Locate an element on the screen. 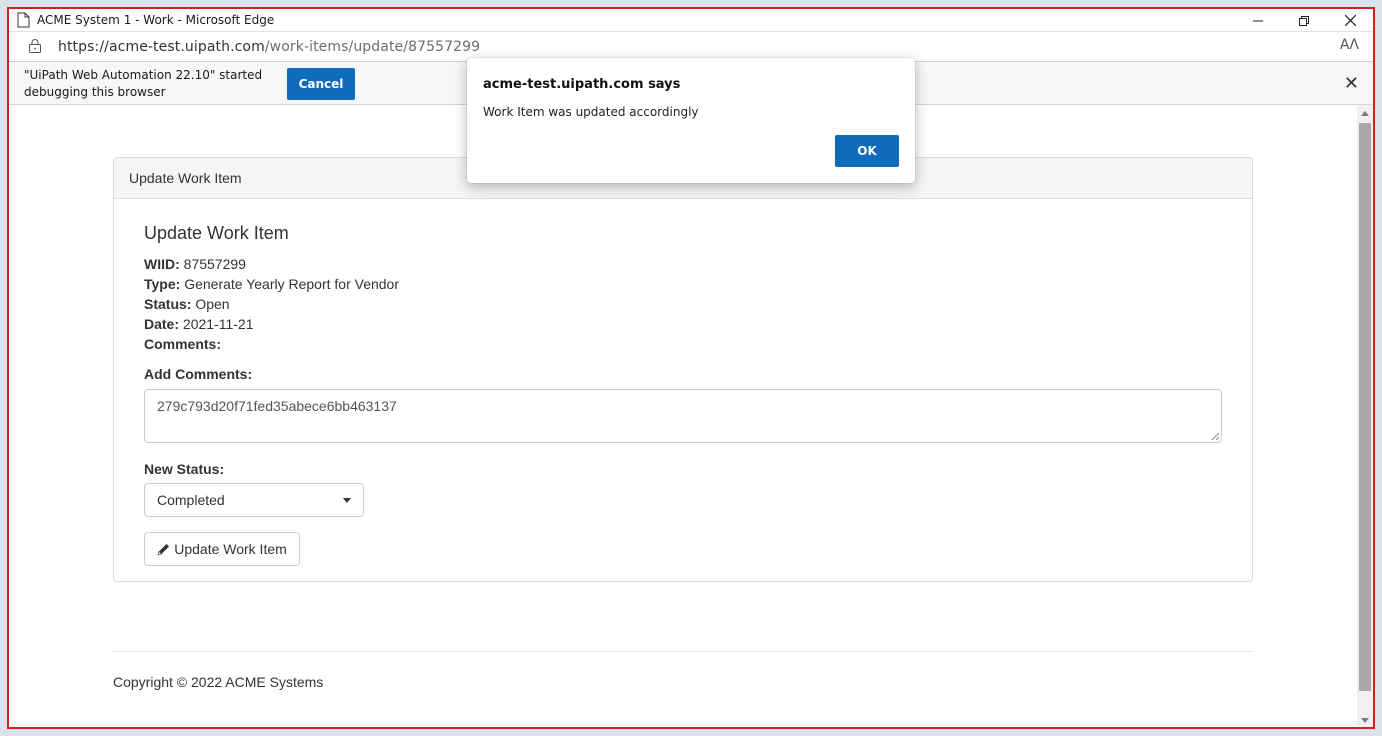  read-aloud-icon: AɅ is located at coordinates (1349, 45).